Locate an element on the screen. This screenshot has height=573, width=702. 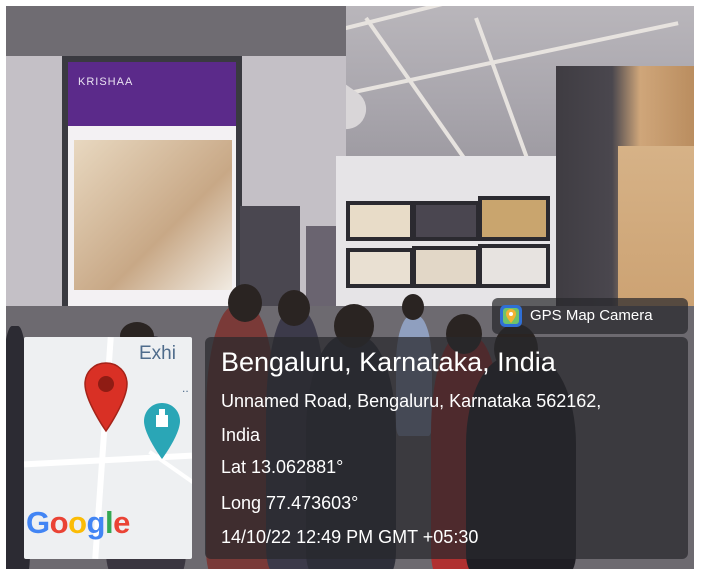
longitude: Long 77.473603° is located at coordinates (290, 503).